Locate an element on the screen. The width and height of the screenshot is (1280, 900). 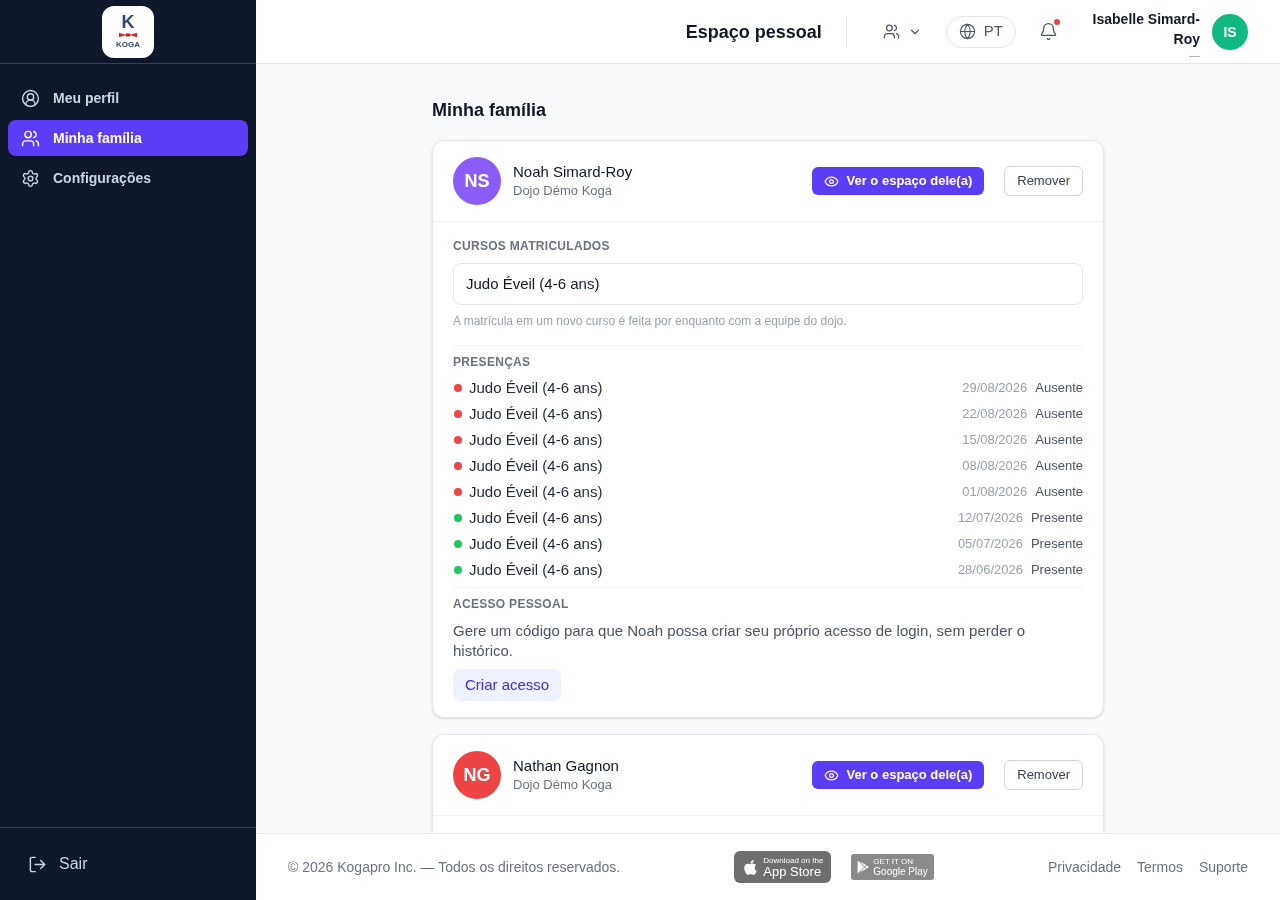
access-description: Gere um código para que Noah possa criar seu próprio acesso de login, sem perder o histórico. is located at coordinates (739, 641).